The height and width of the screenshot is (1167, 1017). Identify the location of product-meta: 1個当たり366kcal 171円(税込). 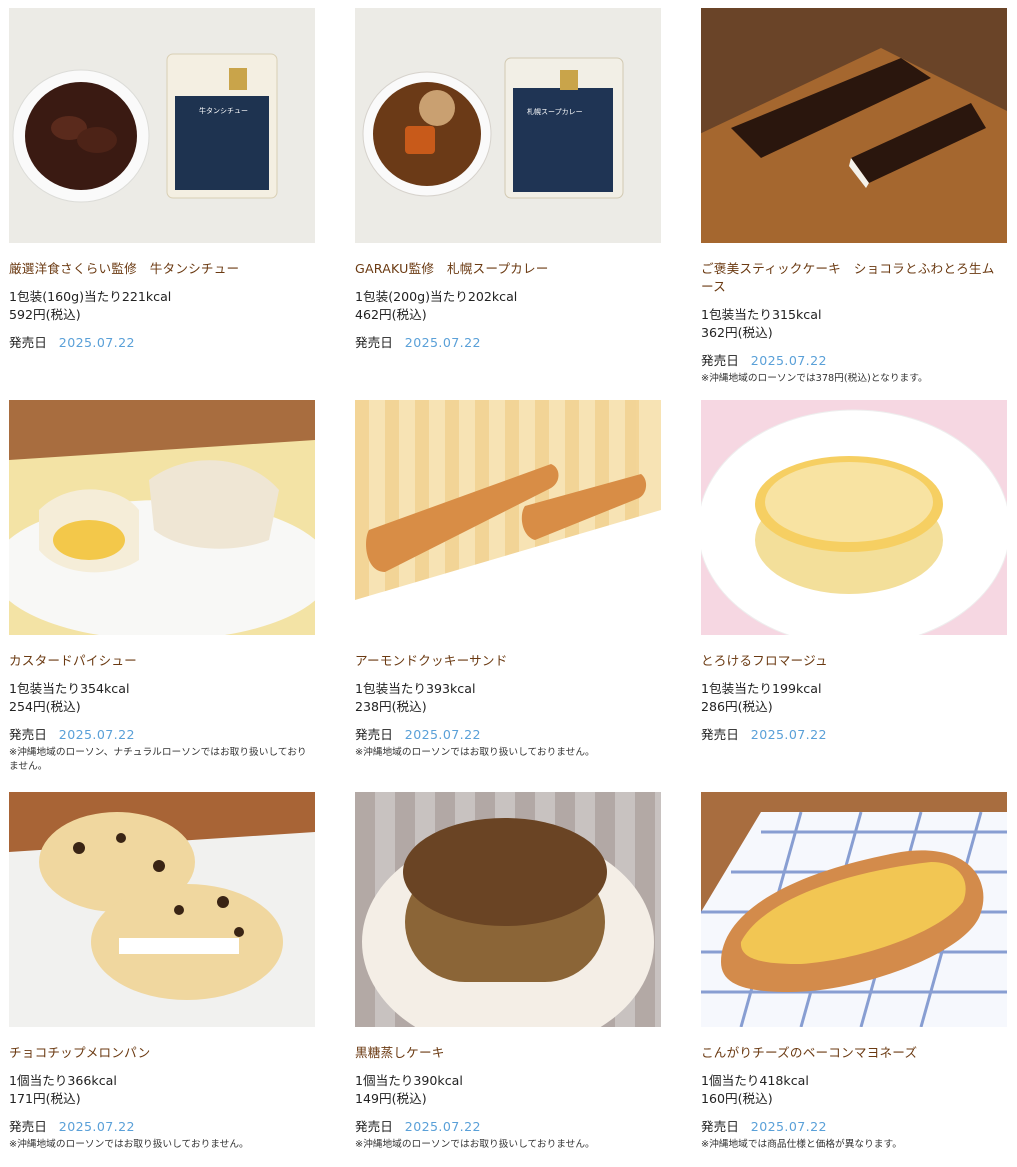
(162, 1090).